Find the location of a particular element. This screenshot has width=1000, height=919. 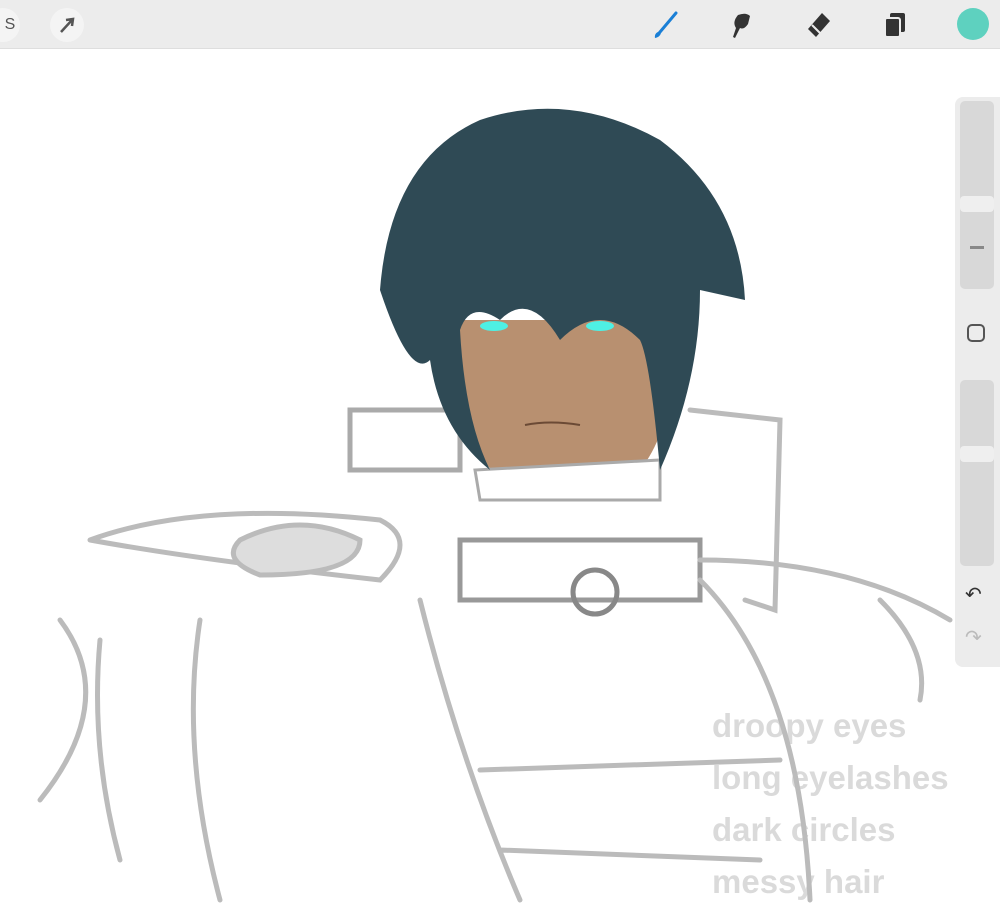

layers-button is located at coordinates (895, 25).